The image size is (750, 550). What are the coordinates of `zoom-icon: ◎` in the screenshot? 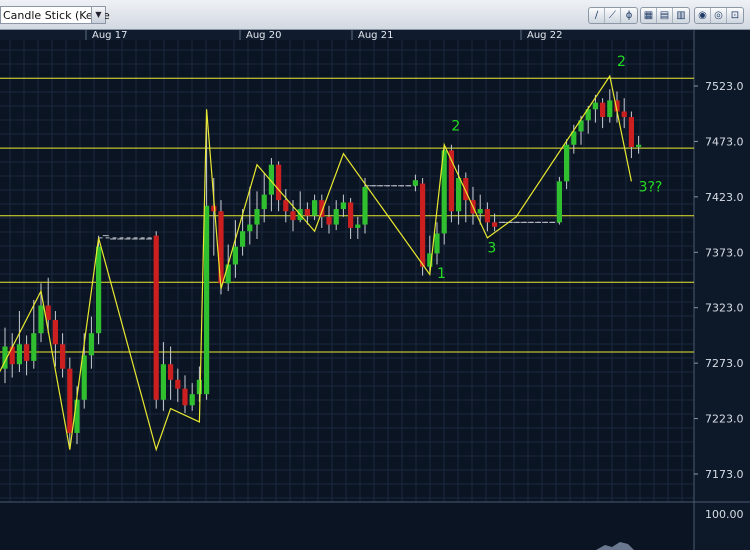 It's located at (719, 15).